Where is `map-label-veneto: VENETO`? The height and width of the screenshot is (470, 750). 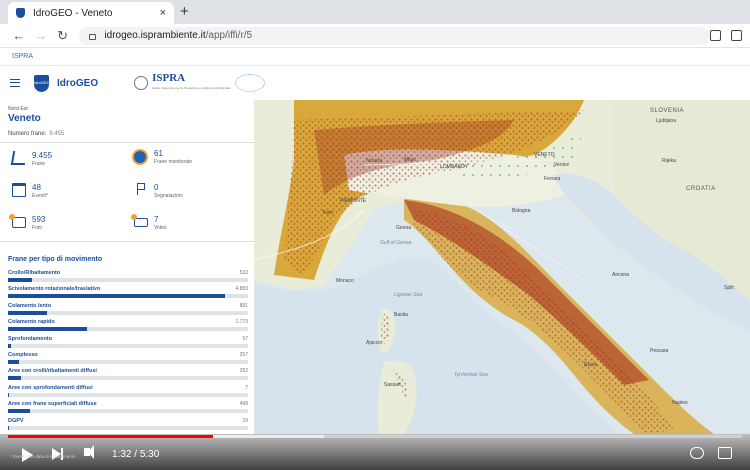
map-label-veneto: VENETO is located at coordinates (544, 155).